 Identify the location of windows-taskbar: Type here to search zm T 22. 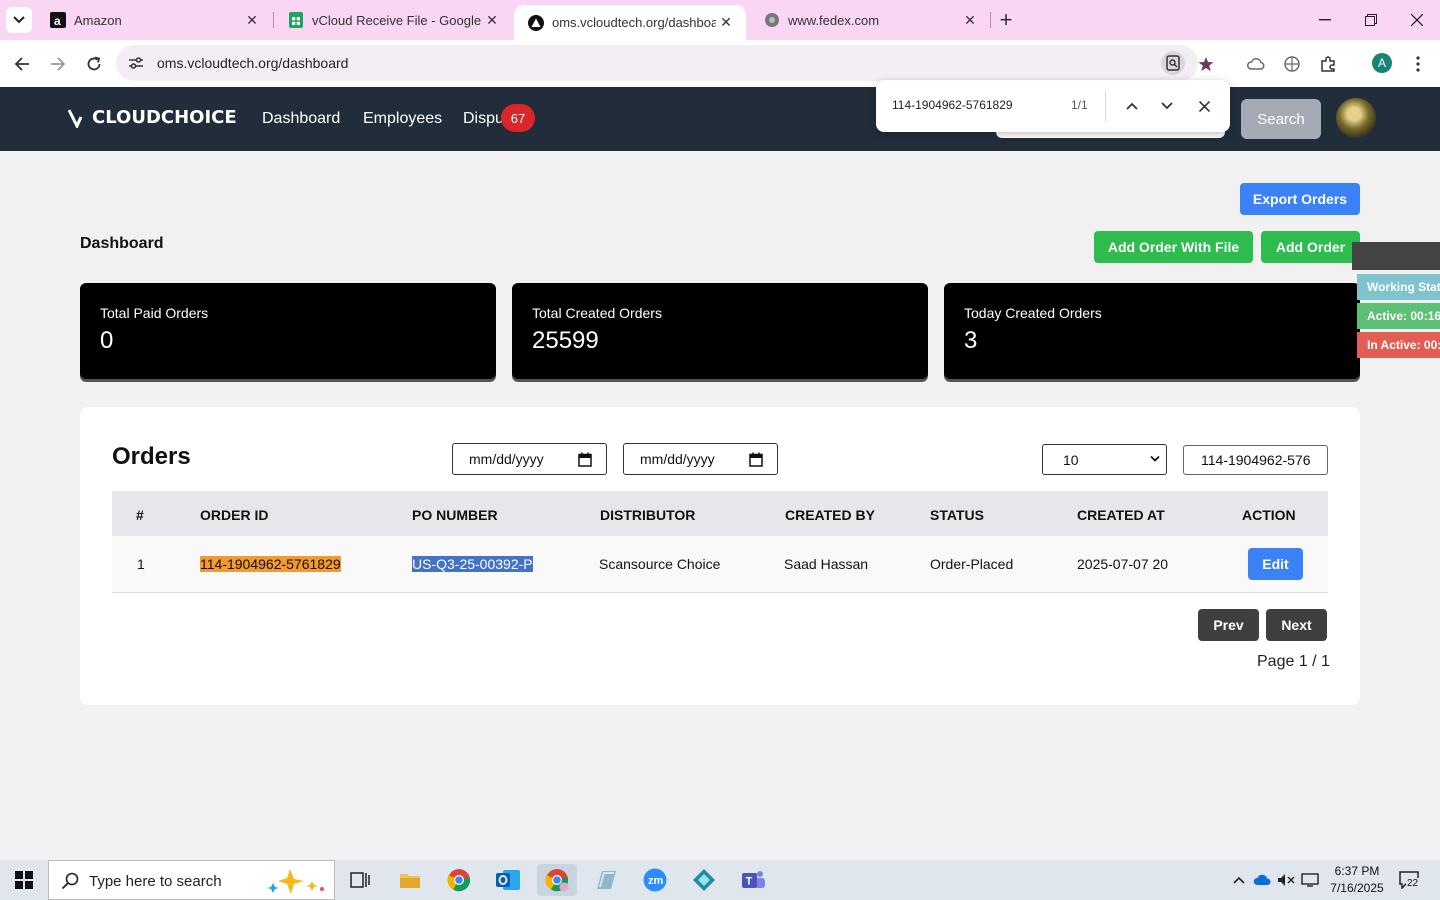
(720, 880).